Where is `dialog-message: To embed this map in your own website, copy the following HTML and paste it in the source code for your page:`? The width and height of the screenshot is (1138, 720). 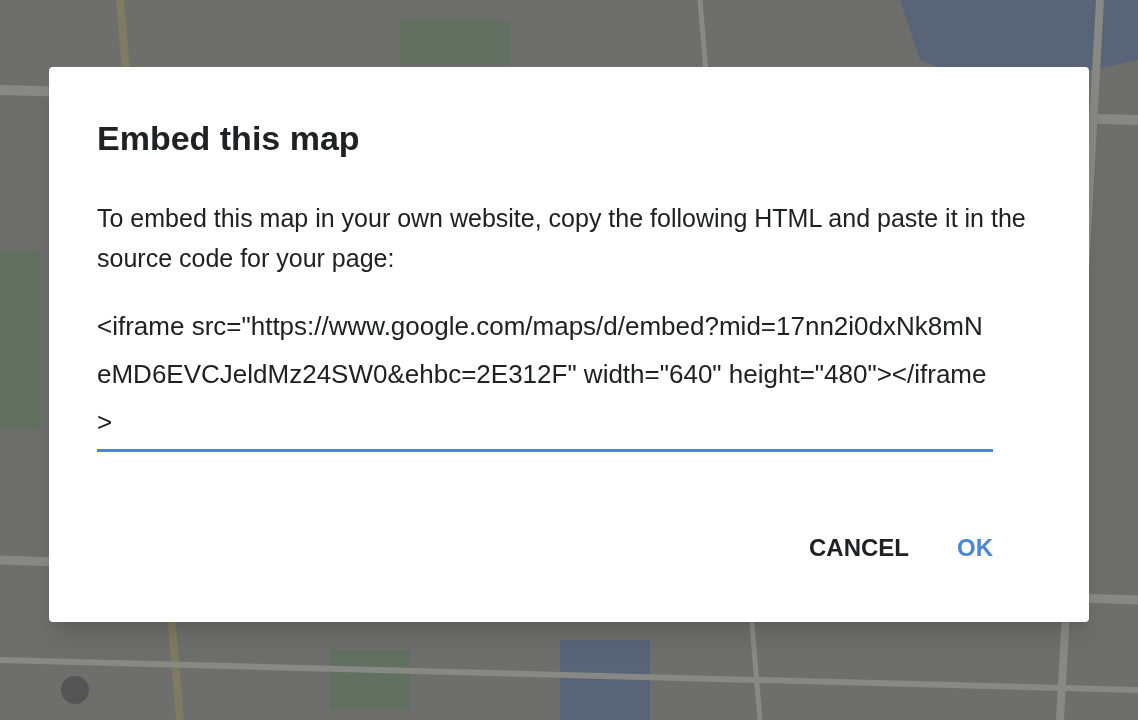 dialog-message: To embed this map in your own website, copy the following HTML and paste it in the source code for your page: is located at coordinates (562, 238).